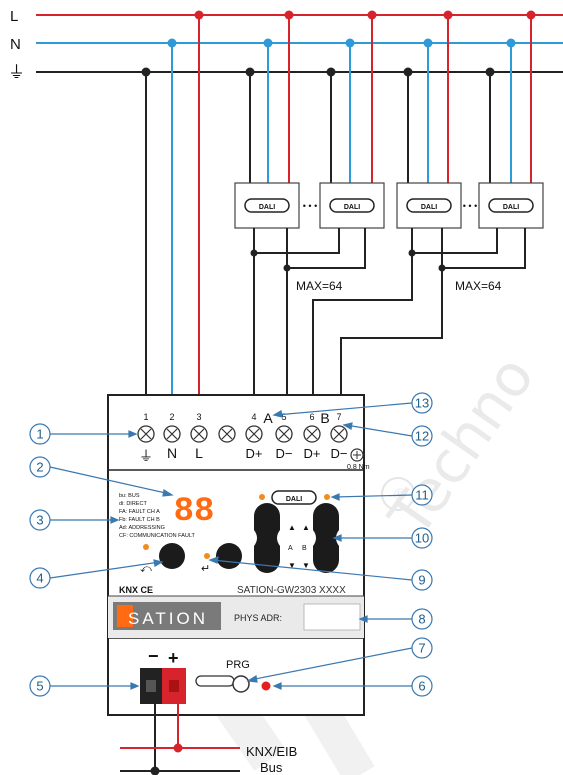 The image size is (563, 775). Describe the element at coordinates (39, 520) in the screenshot. I see `callout-number-3: 3` at that location.